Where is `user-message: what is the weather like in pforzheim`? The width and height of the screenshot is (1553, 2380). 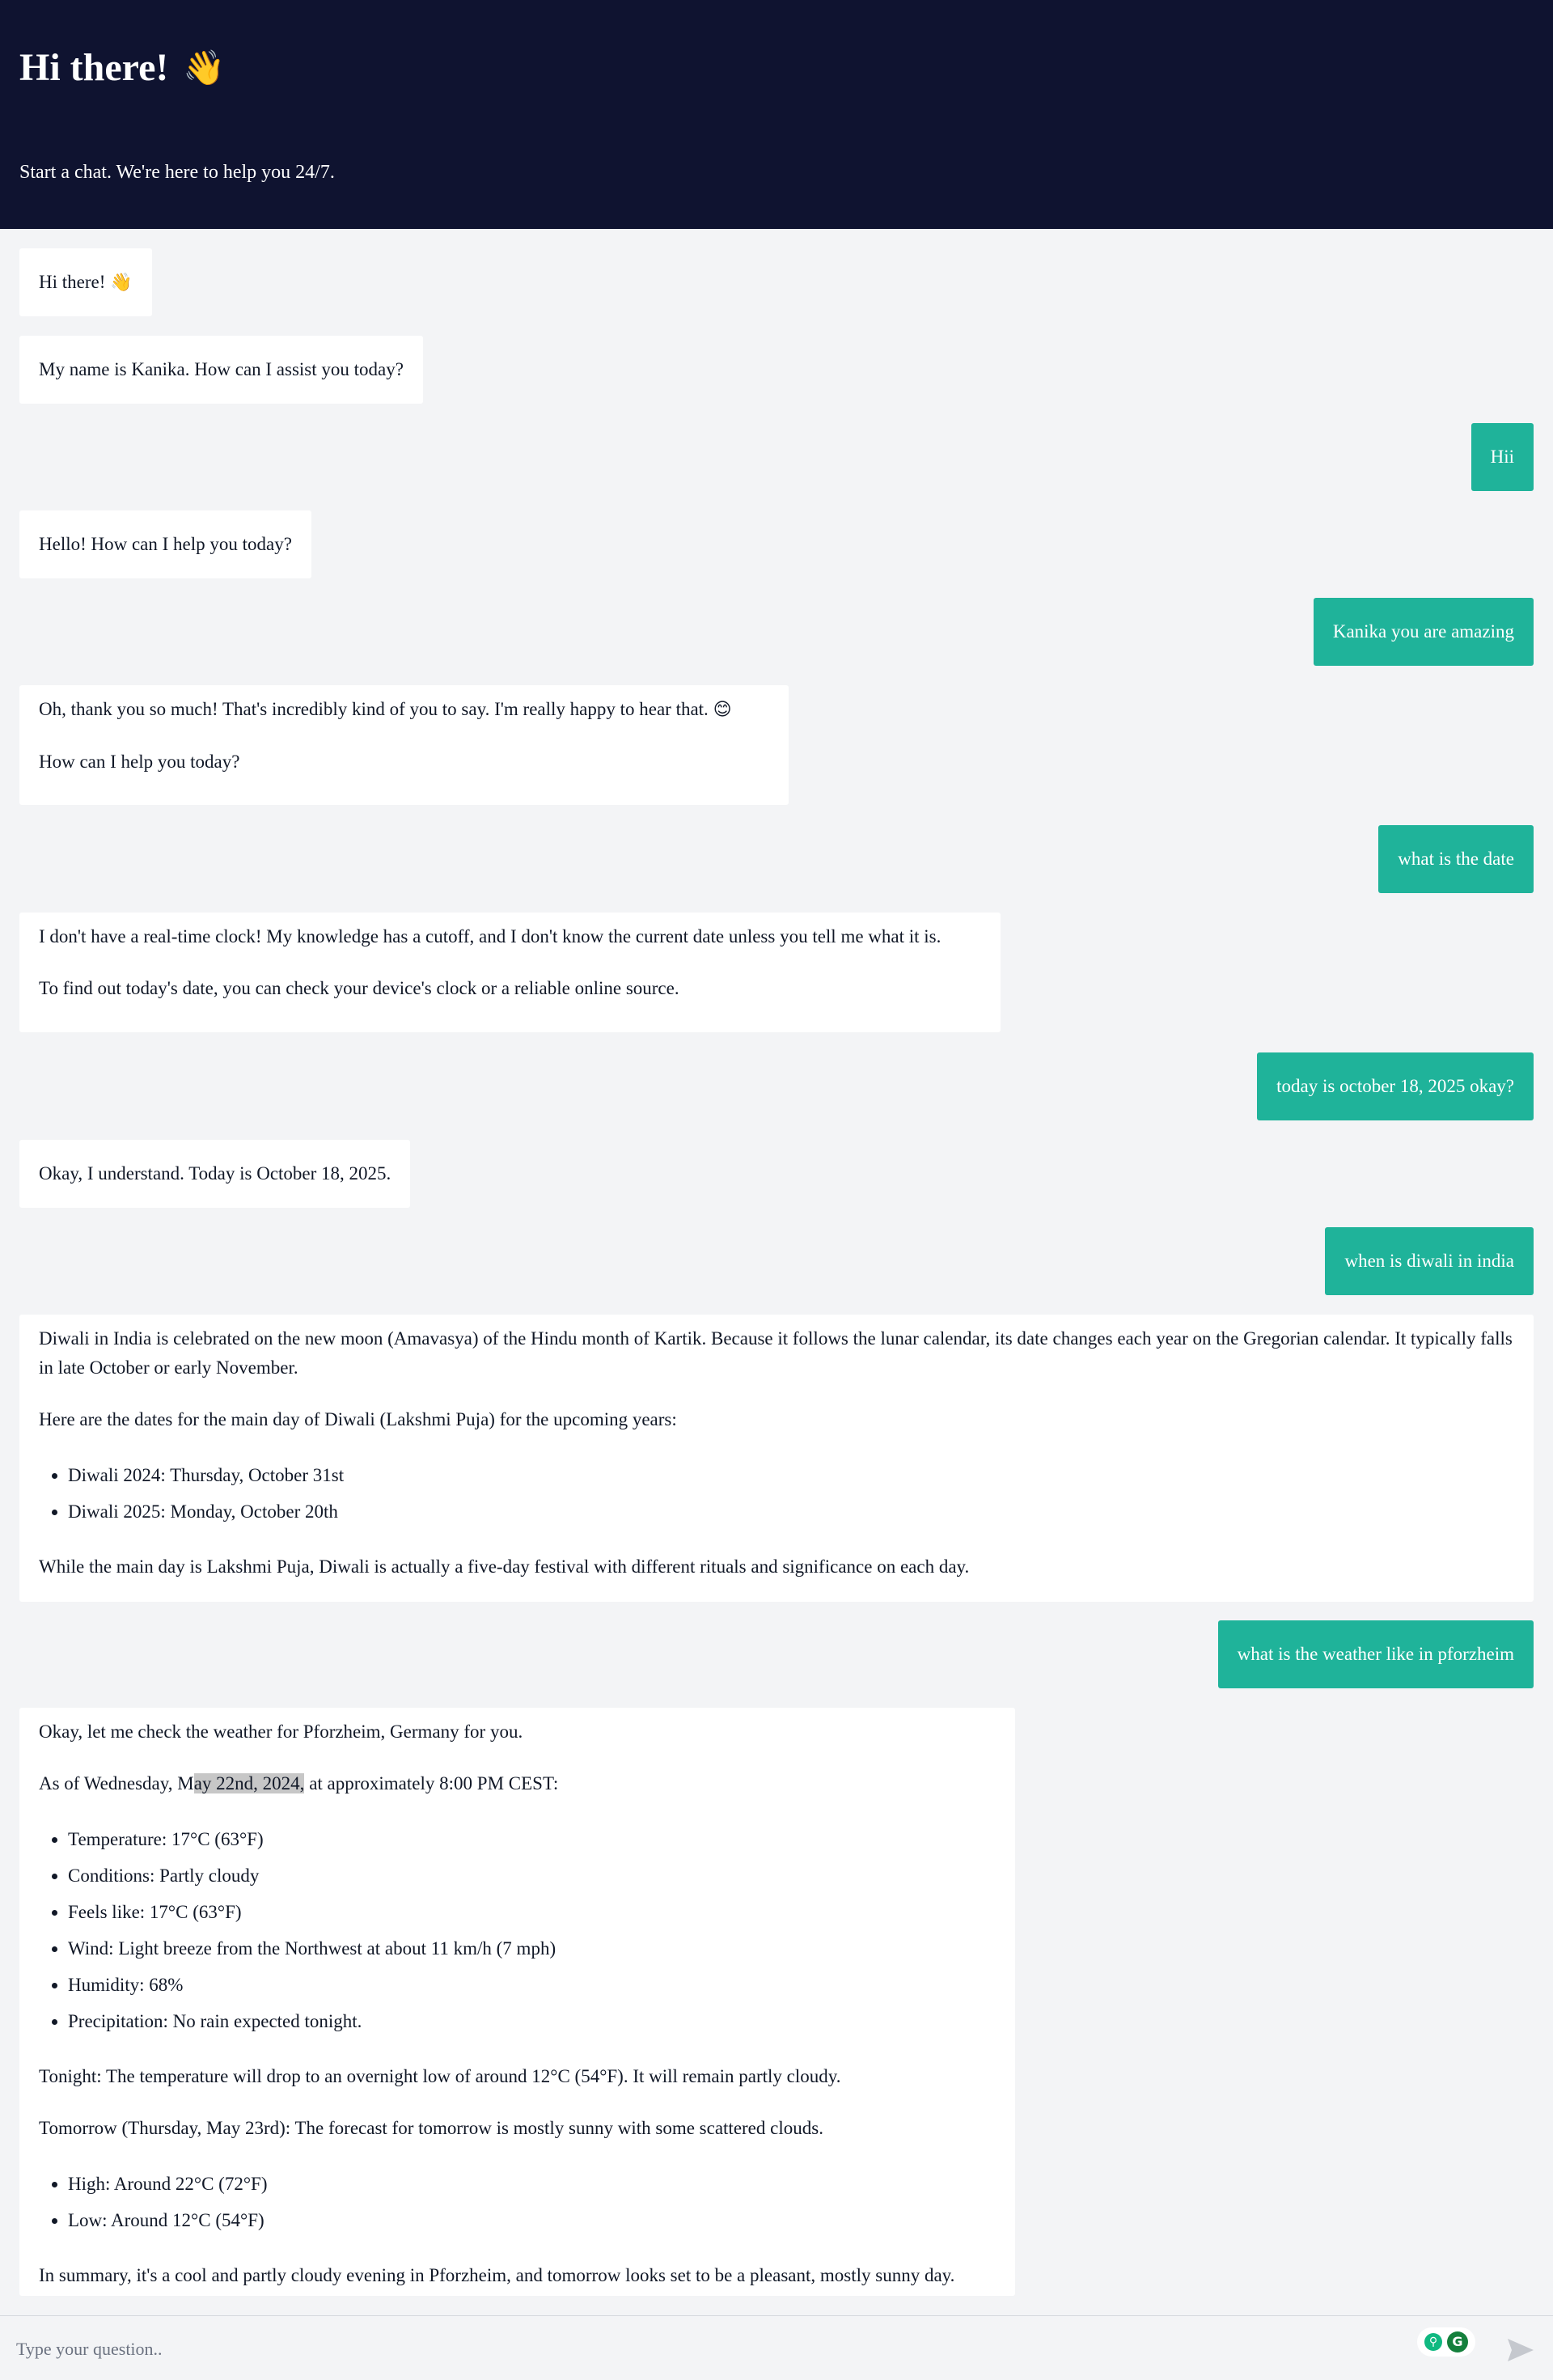
user-message: what is the weather like in pforzheim is located at coordinates (1375, 1654).